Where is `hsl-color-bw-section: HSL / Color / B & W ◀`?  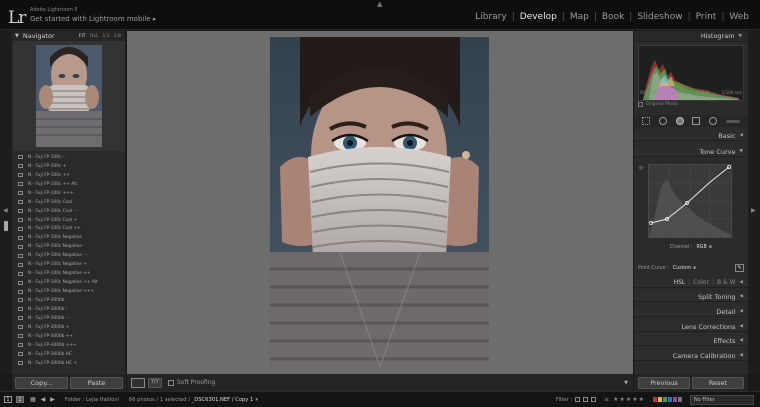 hsl-color-bw-section: HSL / Color / B & W ◀ is located at coordinates (691, 283).